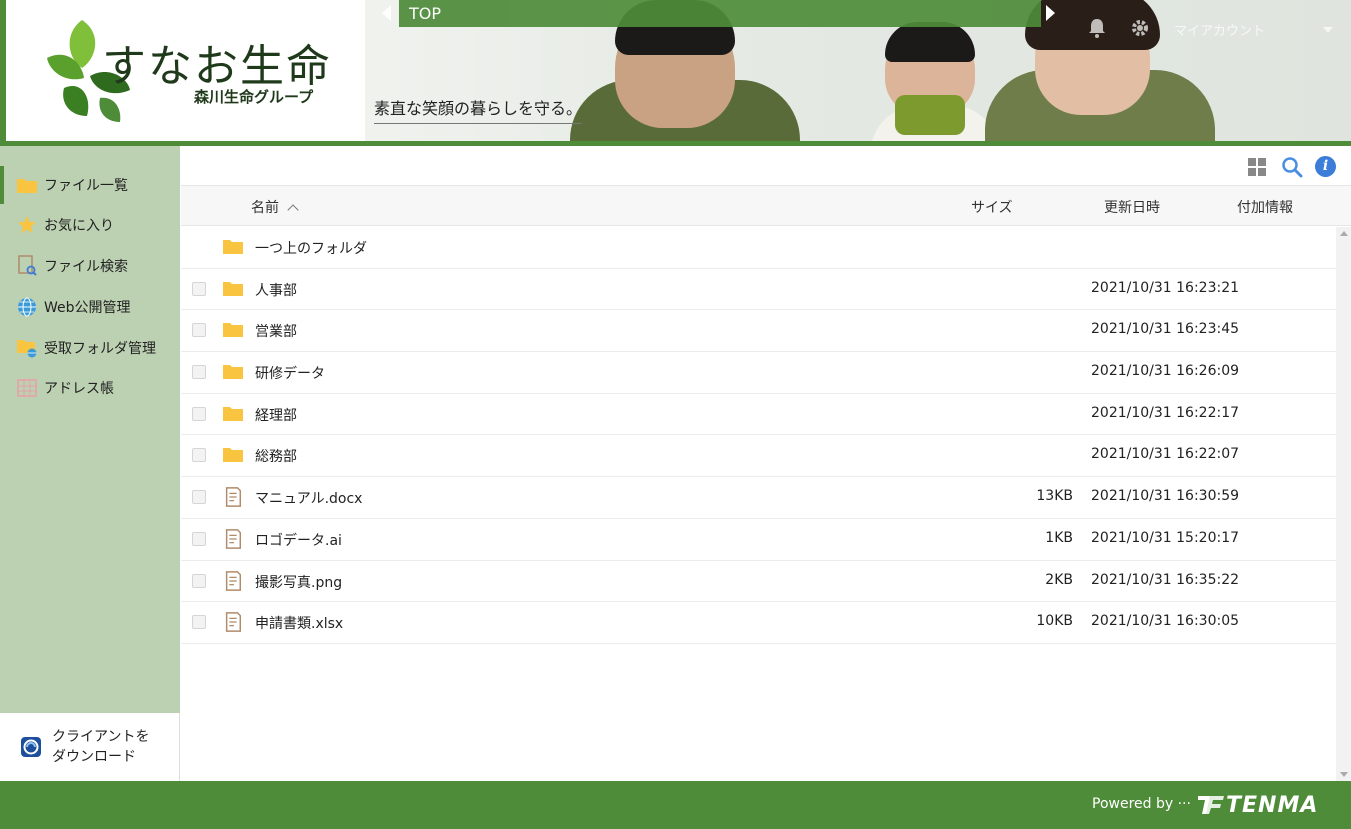  What do you see at coordinates (298, 582) in the screenshot?
I see `file-name: 撮影写真.png` at bounding box center [298, 582].